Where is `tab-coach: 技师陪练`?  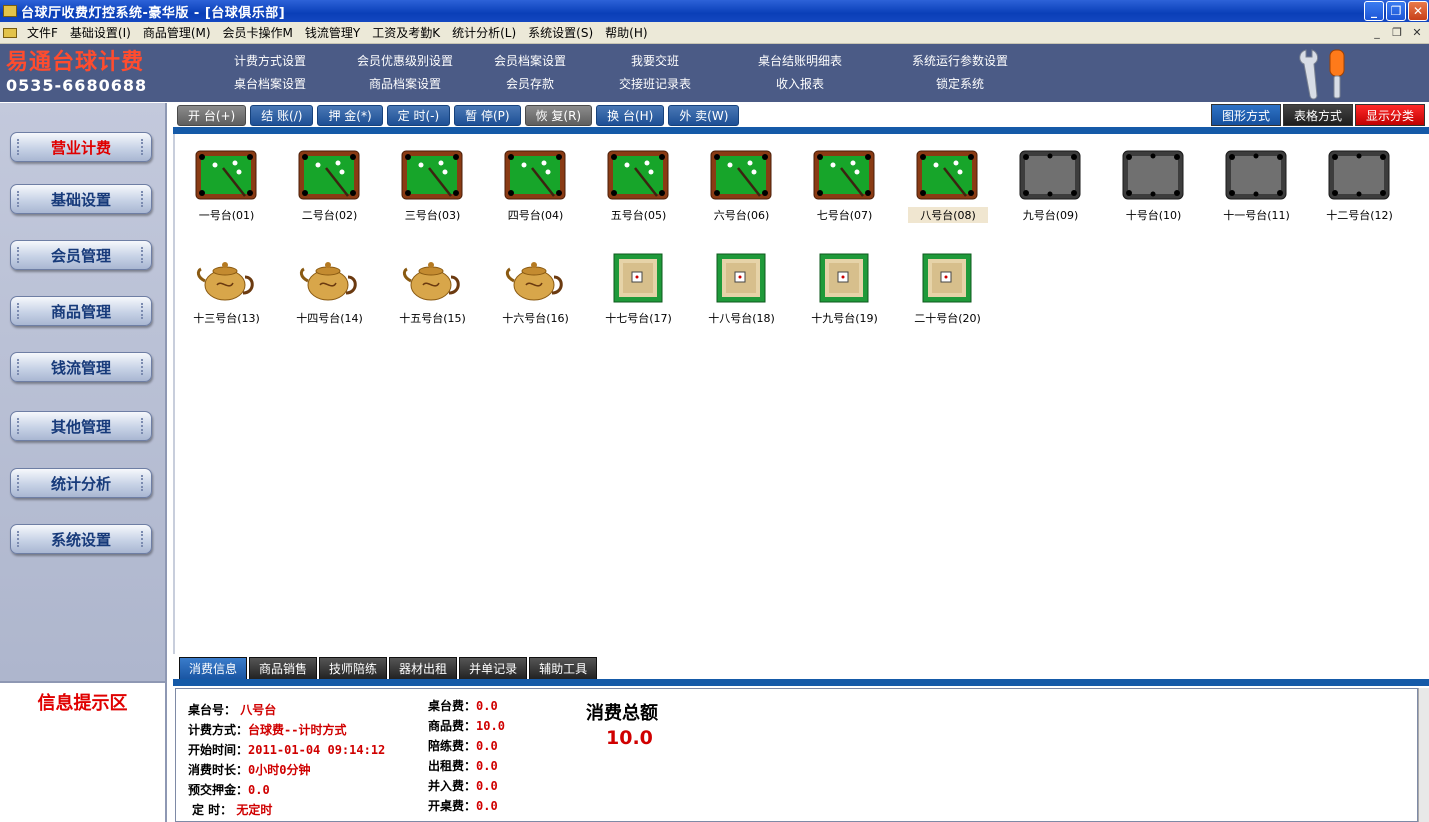 tab-coach: 技师陪练 is located at coordinates (353, 668).